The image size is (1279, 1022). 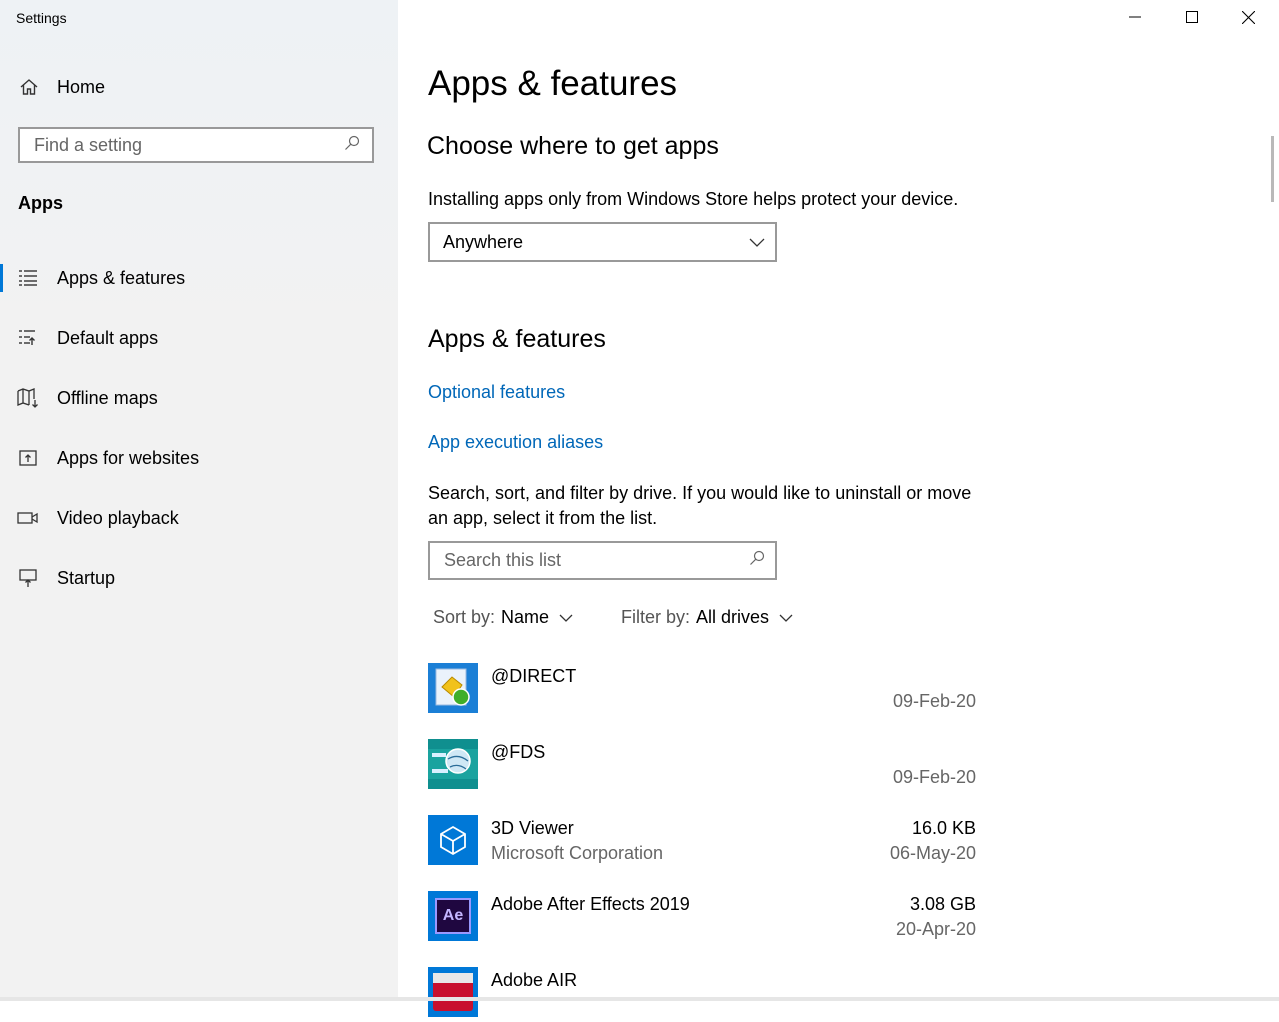 I want to click on sidebar-item-label: Startup, so click(x=86, y=577).